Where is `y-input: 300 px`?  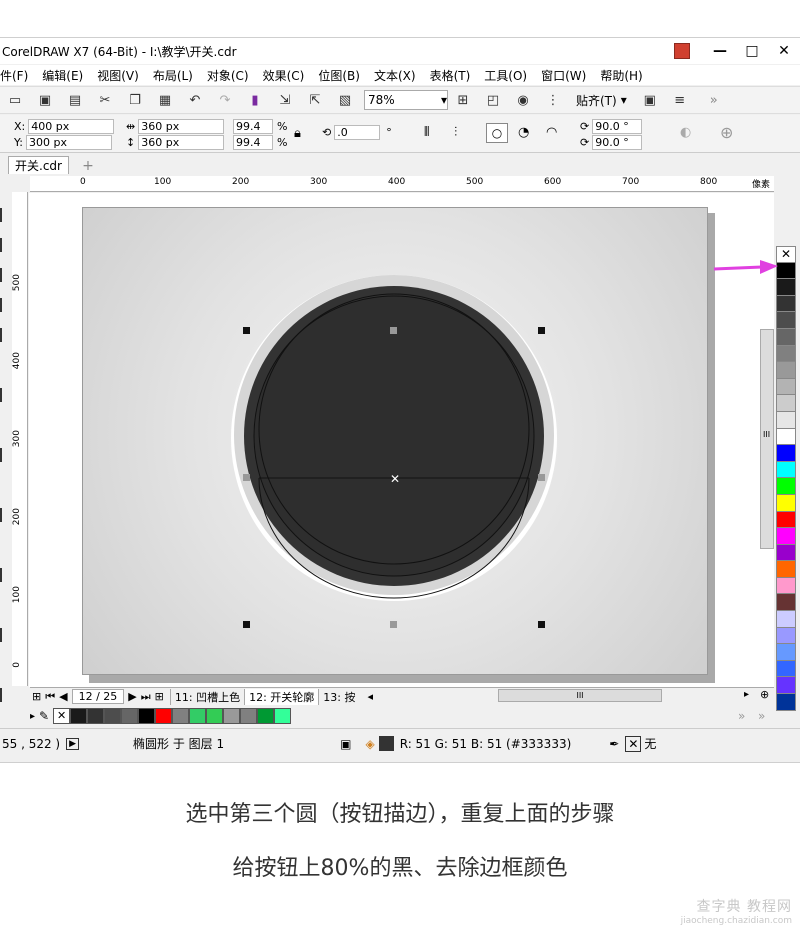
y-input: 300 px is located at coordinates (68, 142).